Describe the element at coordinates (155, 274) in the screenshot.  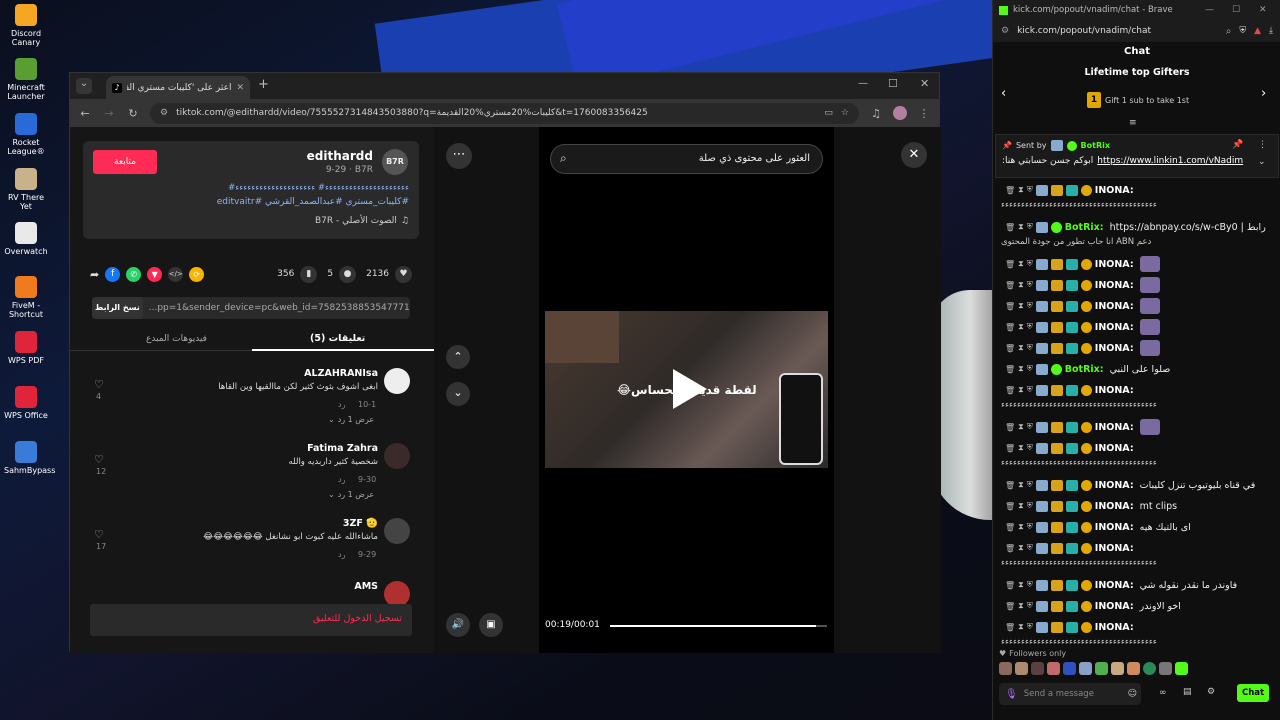
I see `send-to-friend-icon: ▼` at that location.